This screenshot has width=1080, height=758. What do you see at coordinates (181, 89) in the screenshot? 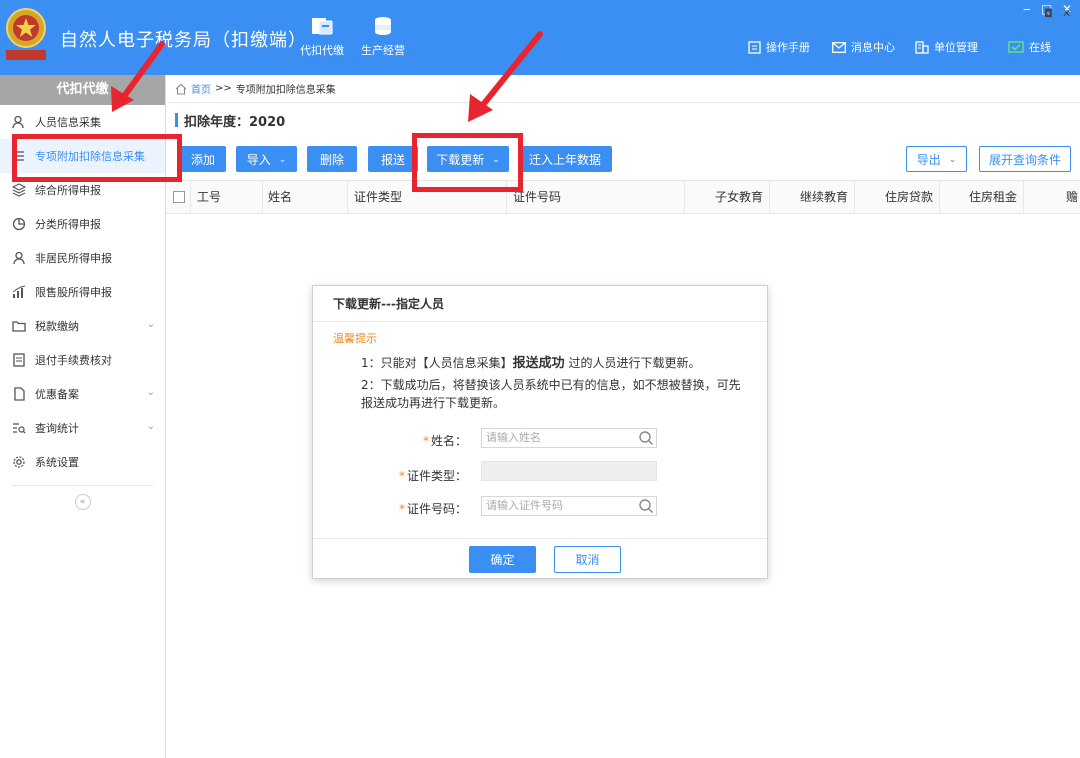
I see `home-icon` at bounding box center [181, 89].